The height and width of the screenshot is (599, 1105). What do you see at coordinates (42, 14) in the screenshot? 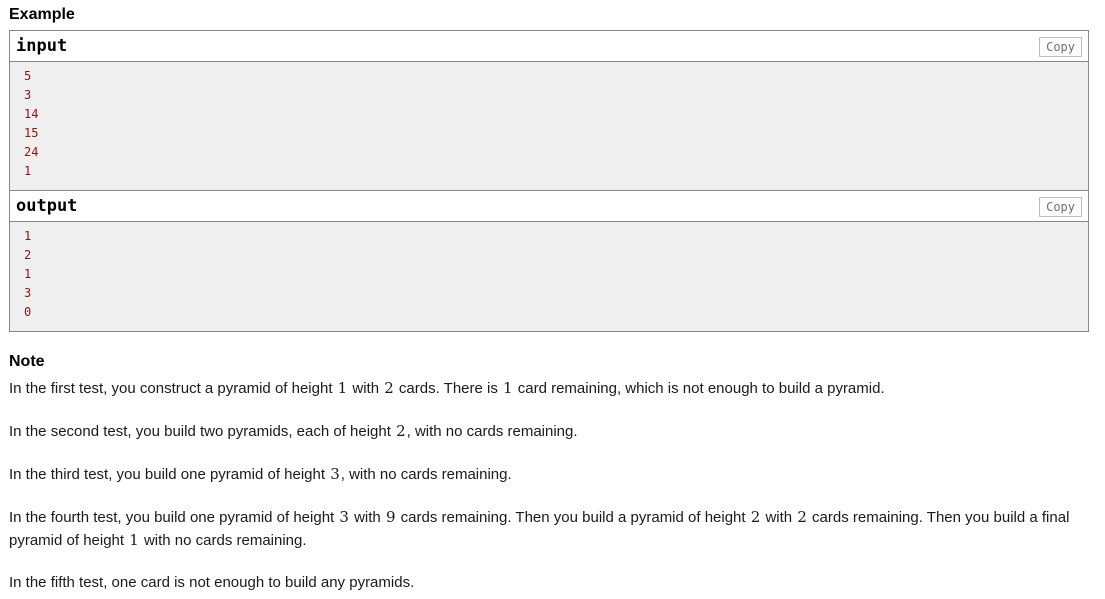
I see `example-section-heading: Example` at bounding box center [42, 14].